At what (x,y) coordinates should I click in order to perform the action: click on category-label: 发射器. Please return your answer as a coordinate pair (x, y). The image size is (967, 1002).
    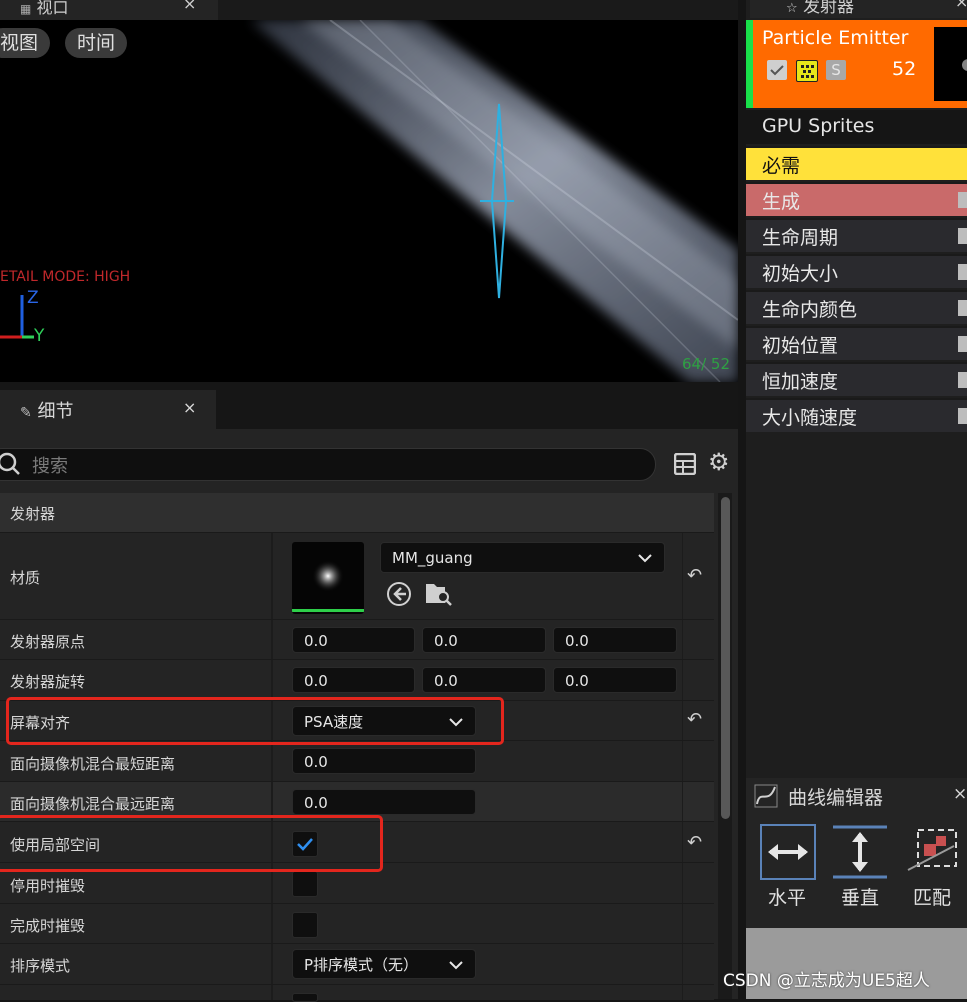
    Looking at the image, I should click on (33, 514).